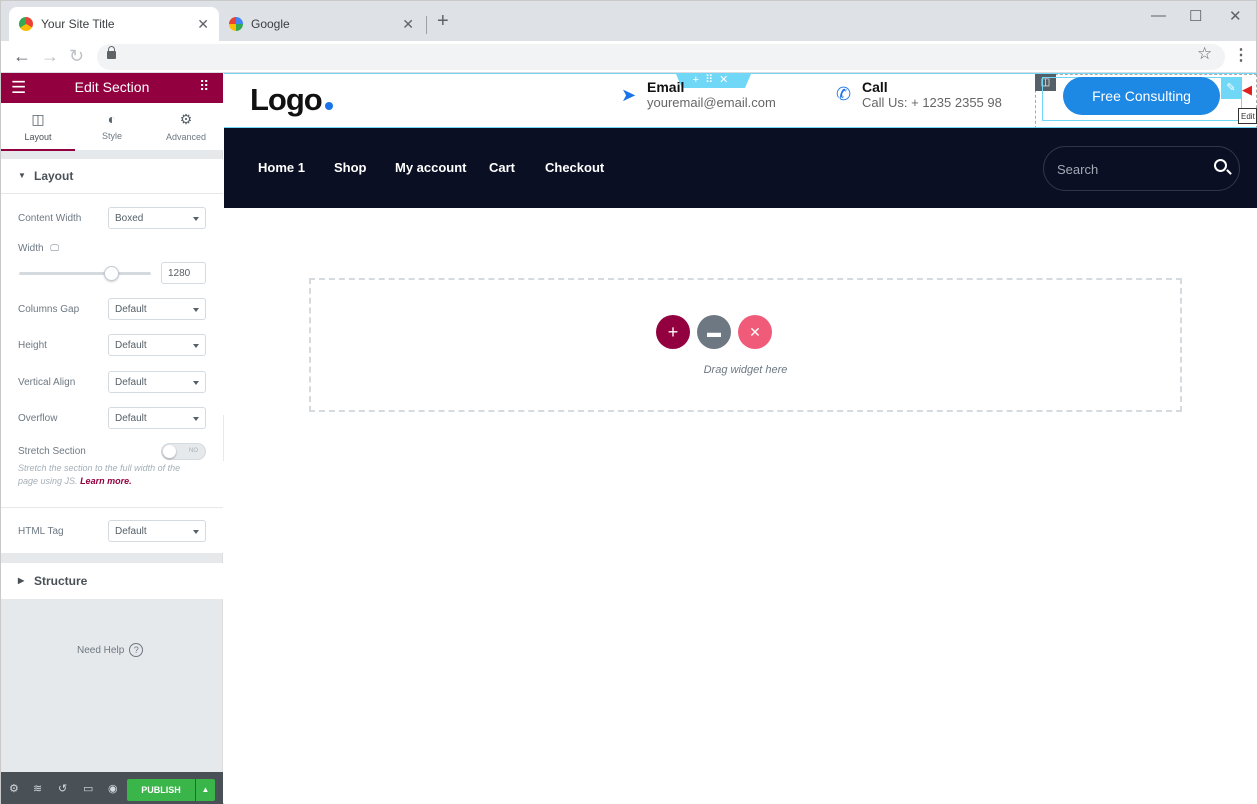  What do you see at coordinates (713, 81) in the screenshot?
I see `section-toolbar: +⠿✕` at bounding box center [713, 81].